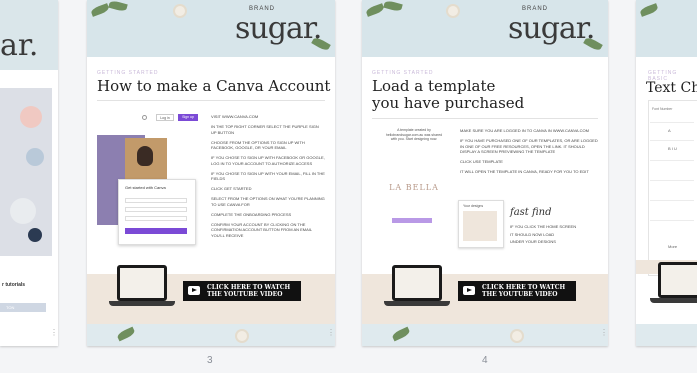 This screenshot has height=373, width=697. I want to click on design-thumbnail, so click(480, 226).